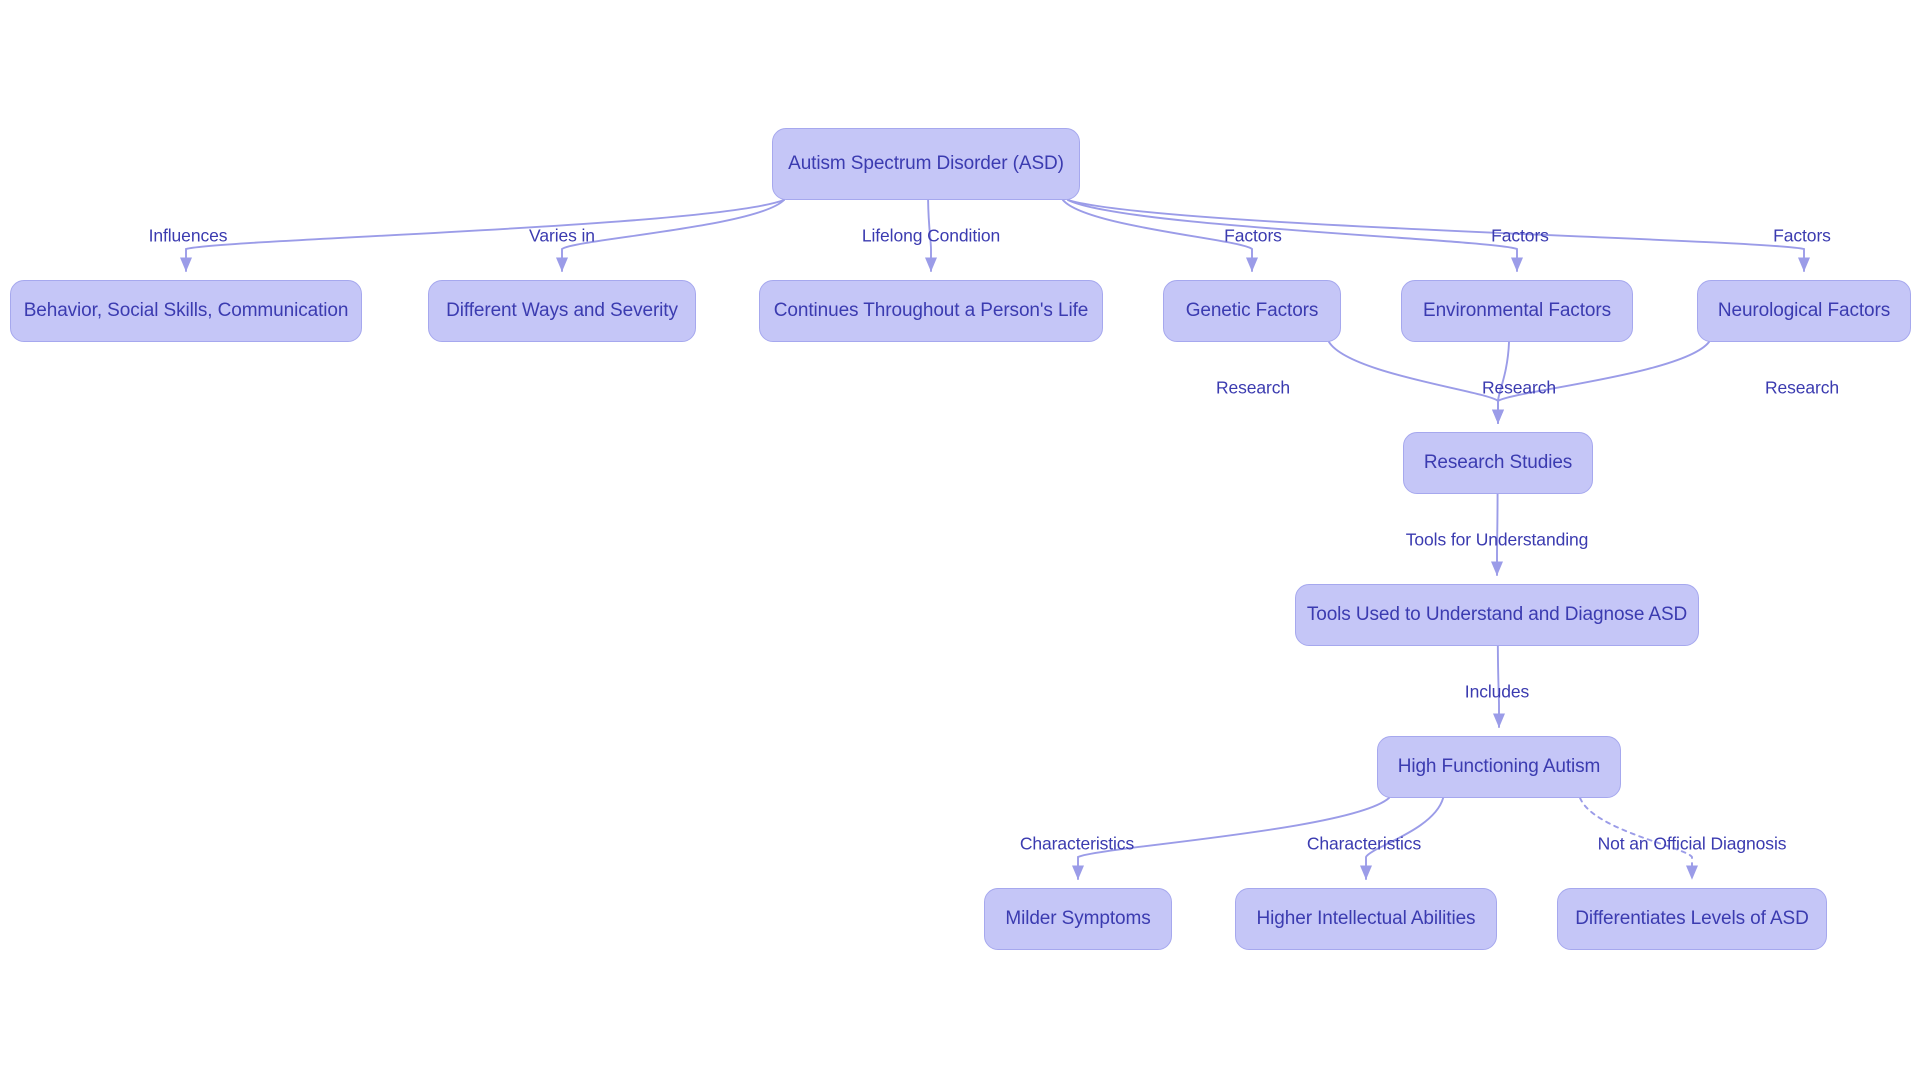 The width and height of the screenshot is (1920, 1080). I want to click on node-label: High Functioning Autism, so click(1499, 767).